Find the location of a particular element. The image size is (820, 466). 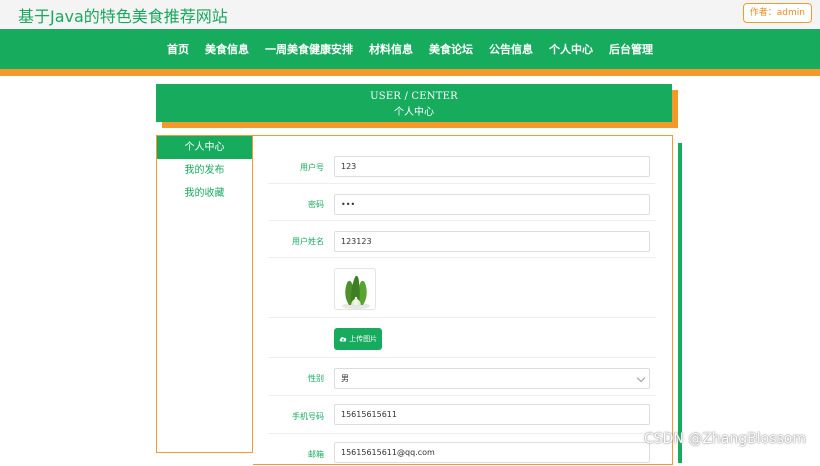

sidebar-item-user-center: 个人中心 is located at coordinates (204, 147).